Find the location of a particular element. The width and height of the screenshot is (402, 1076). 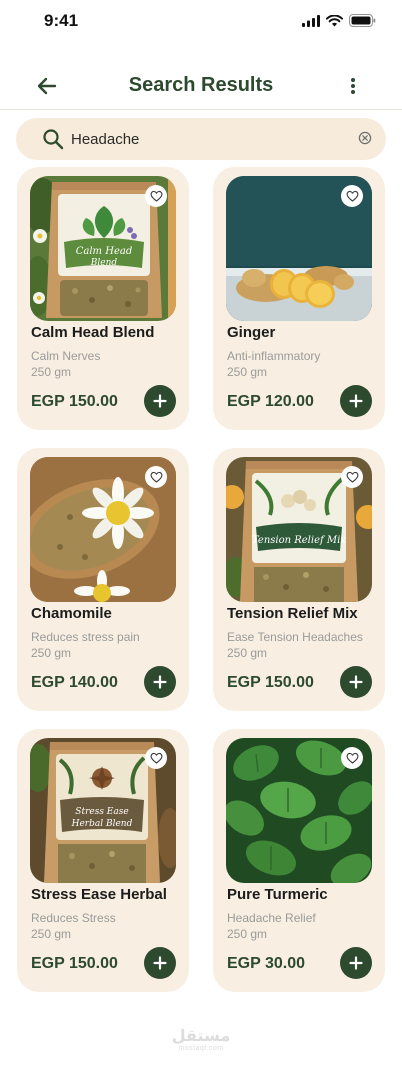

product-name: Ginger is located at coordinates (251, 332).